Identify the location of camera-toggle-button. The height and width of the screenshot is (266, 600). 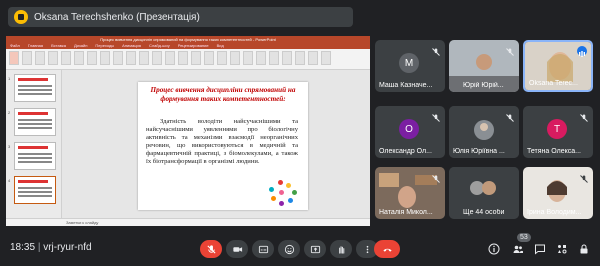
(237, 249).